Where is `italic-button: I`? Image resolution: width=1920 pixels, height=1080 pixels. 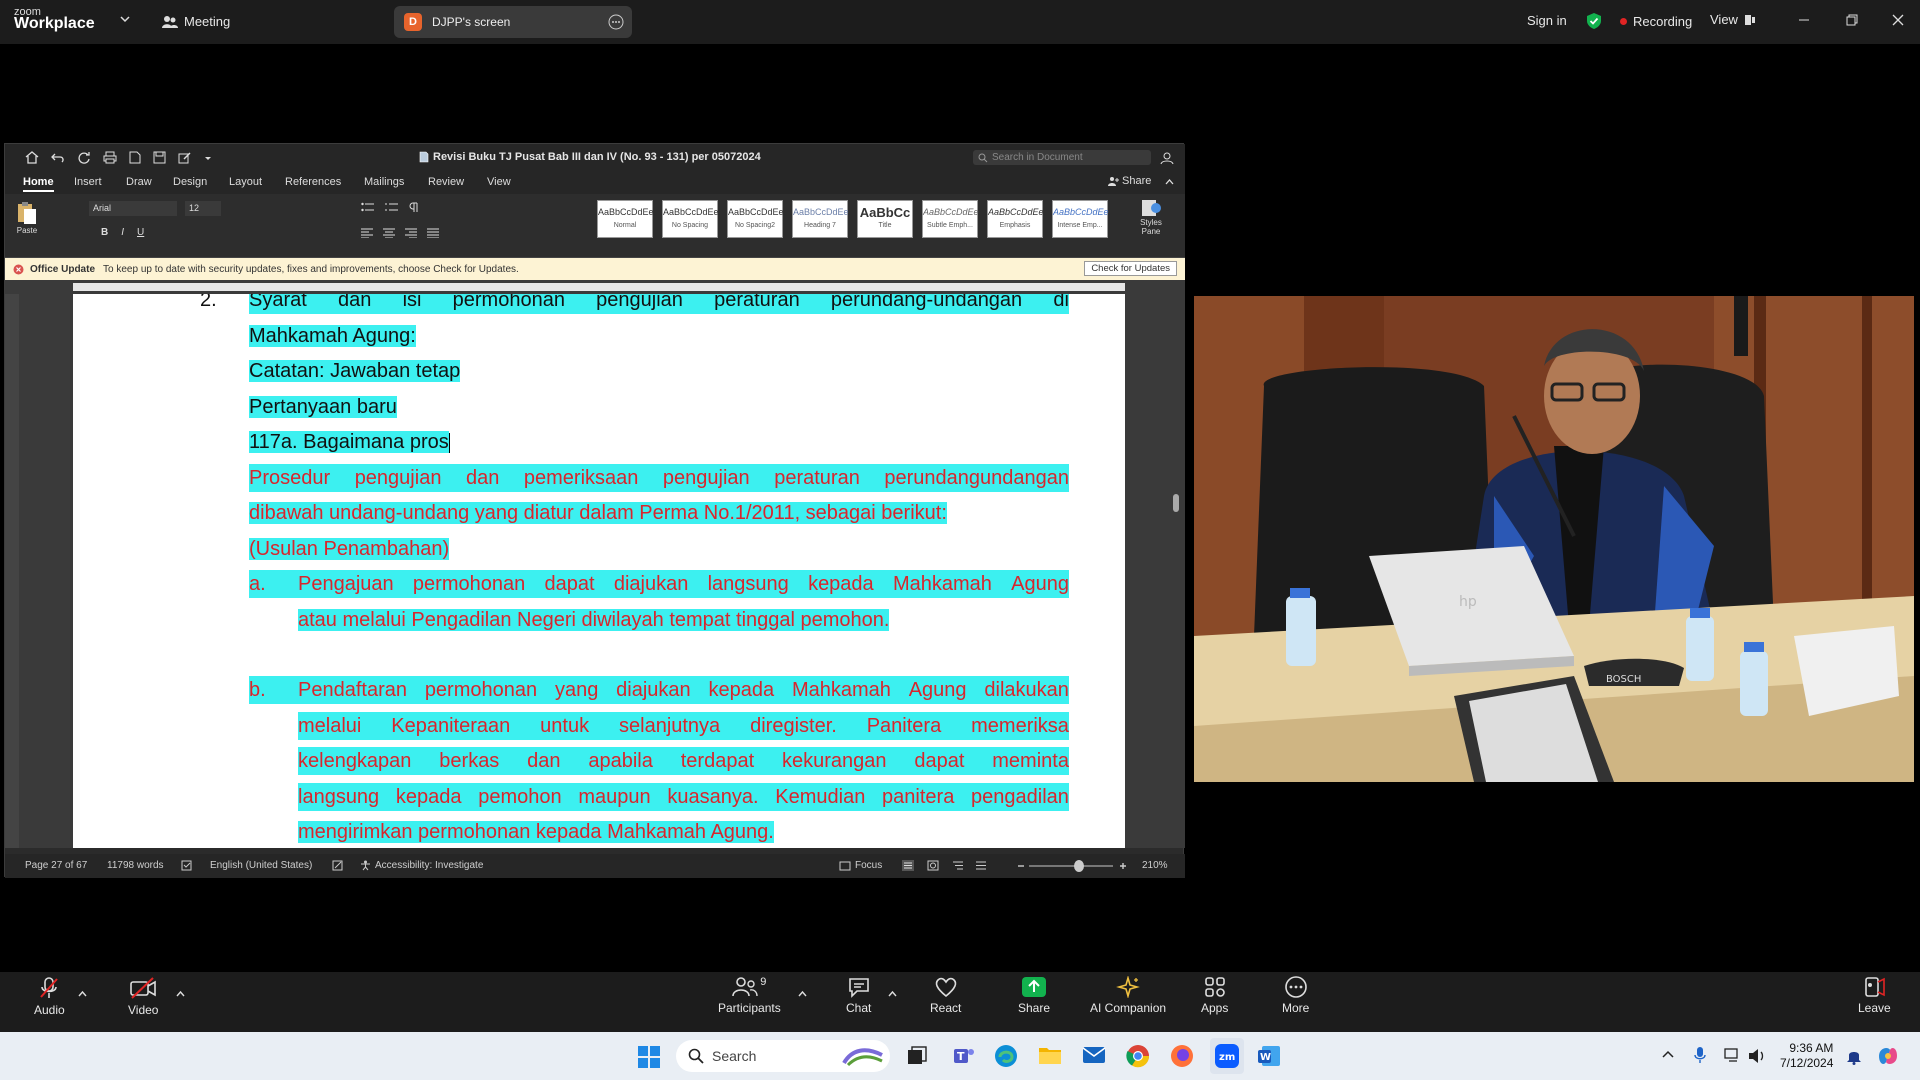 italic-button: I is located at coordinates (122, 232).